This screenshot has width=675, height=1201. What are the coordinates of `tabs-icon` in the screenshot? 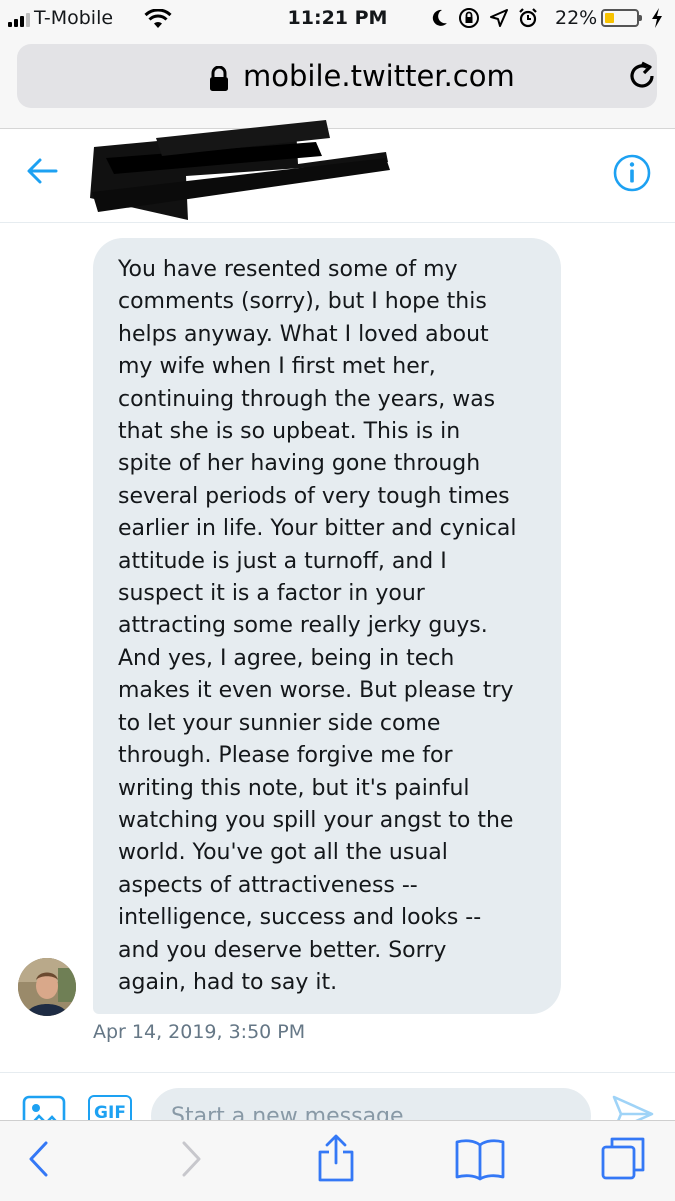 It's located at (623, 1158).